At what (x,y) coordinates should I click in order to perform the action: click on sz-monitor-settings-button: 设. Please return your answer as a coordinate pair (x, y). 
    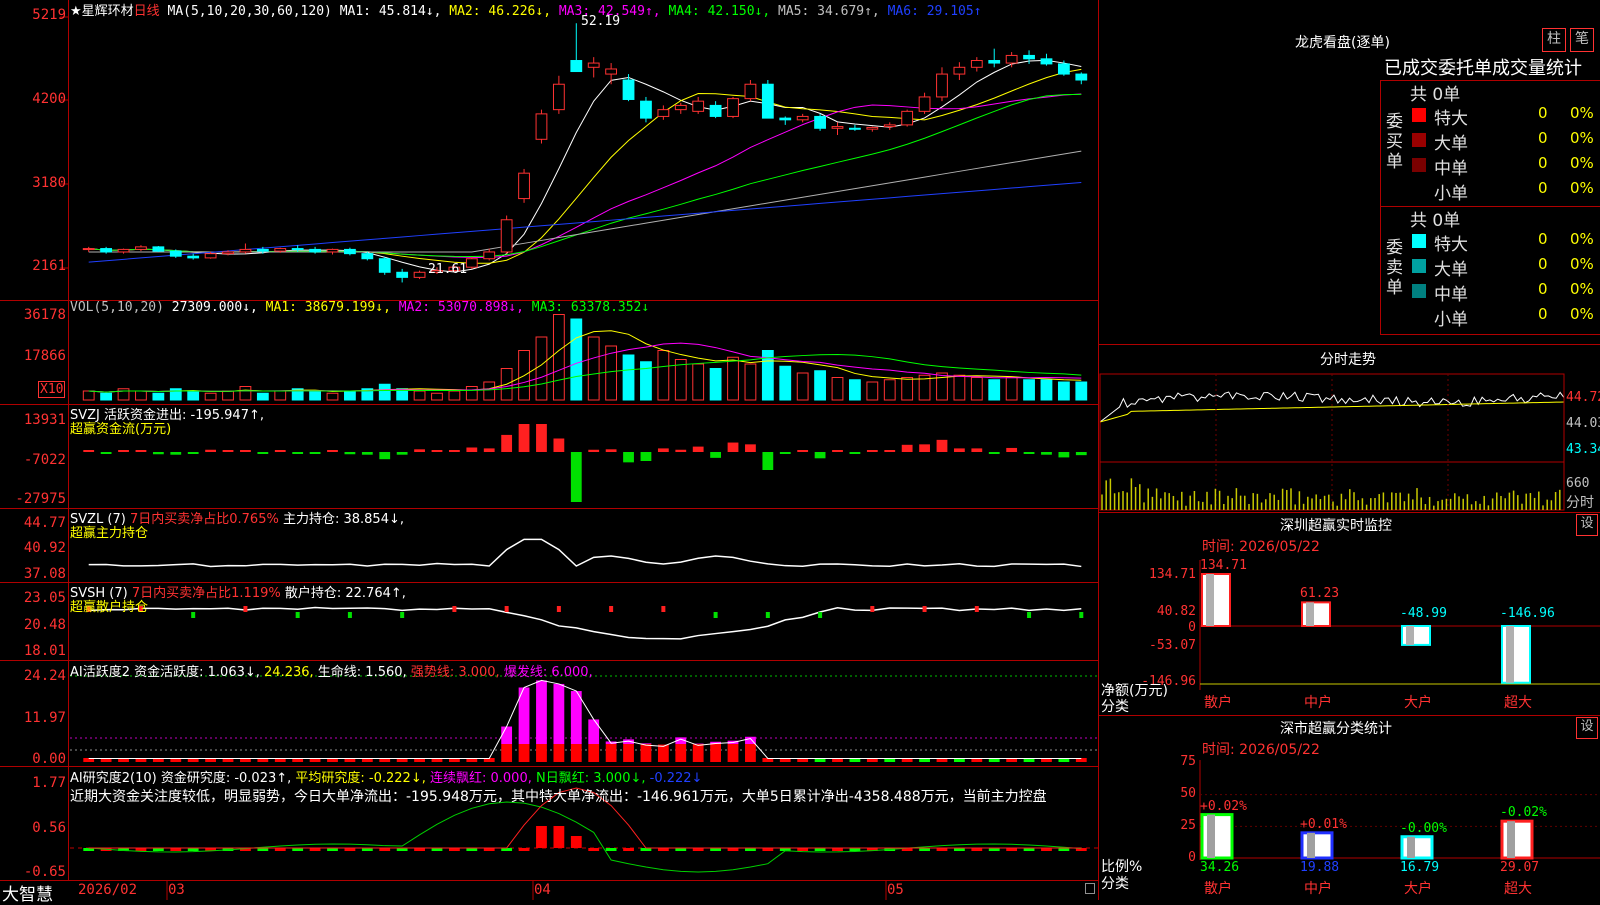
    Looking at the image, I should click on (1587, 525).